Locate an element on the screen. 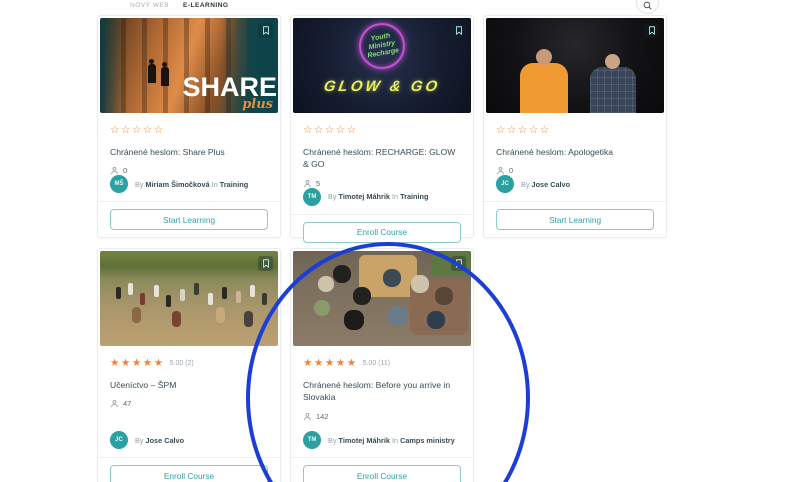 Image resolution: width=800 pixels, height=482 pixels. author-line: By Timotej Máhrik In Training is located at coordinates (378, 197).